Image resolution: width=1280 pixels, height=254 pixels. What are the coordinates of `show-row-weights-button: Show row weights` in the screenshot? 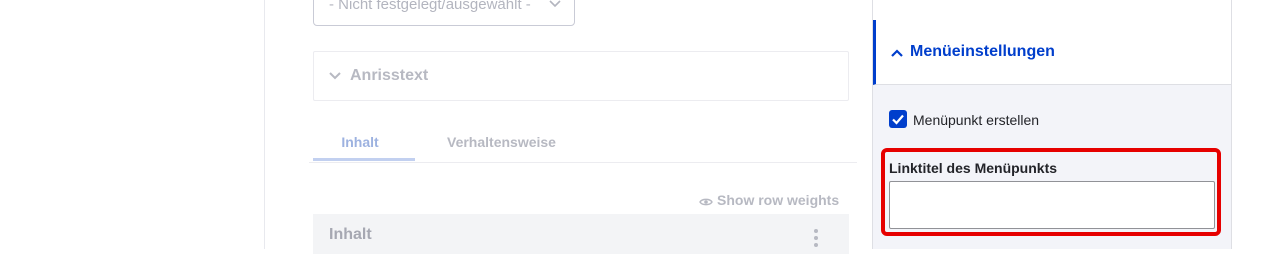 It's located at (769, 200).